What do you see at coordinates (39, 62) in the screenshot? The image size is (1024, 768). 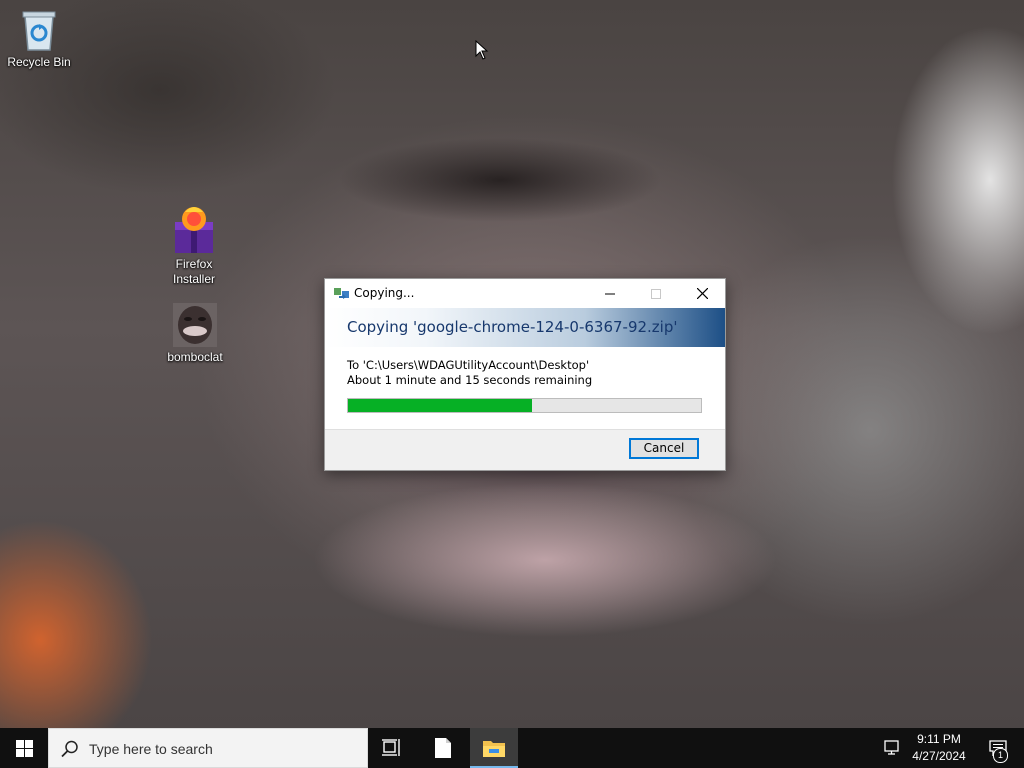 I see `desktop-icon-label: Recycle Bin` at bounding box center [39, 62].